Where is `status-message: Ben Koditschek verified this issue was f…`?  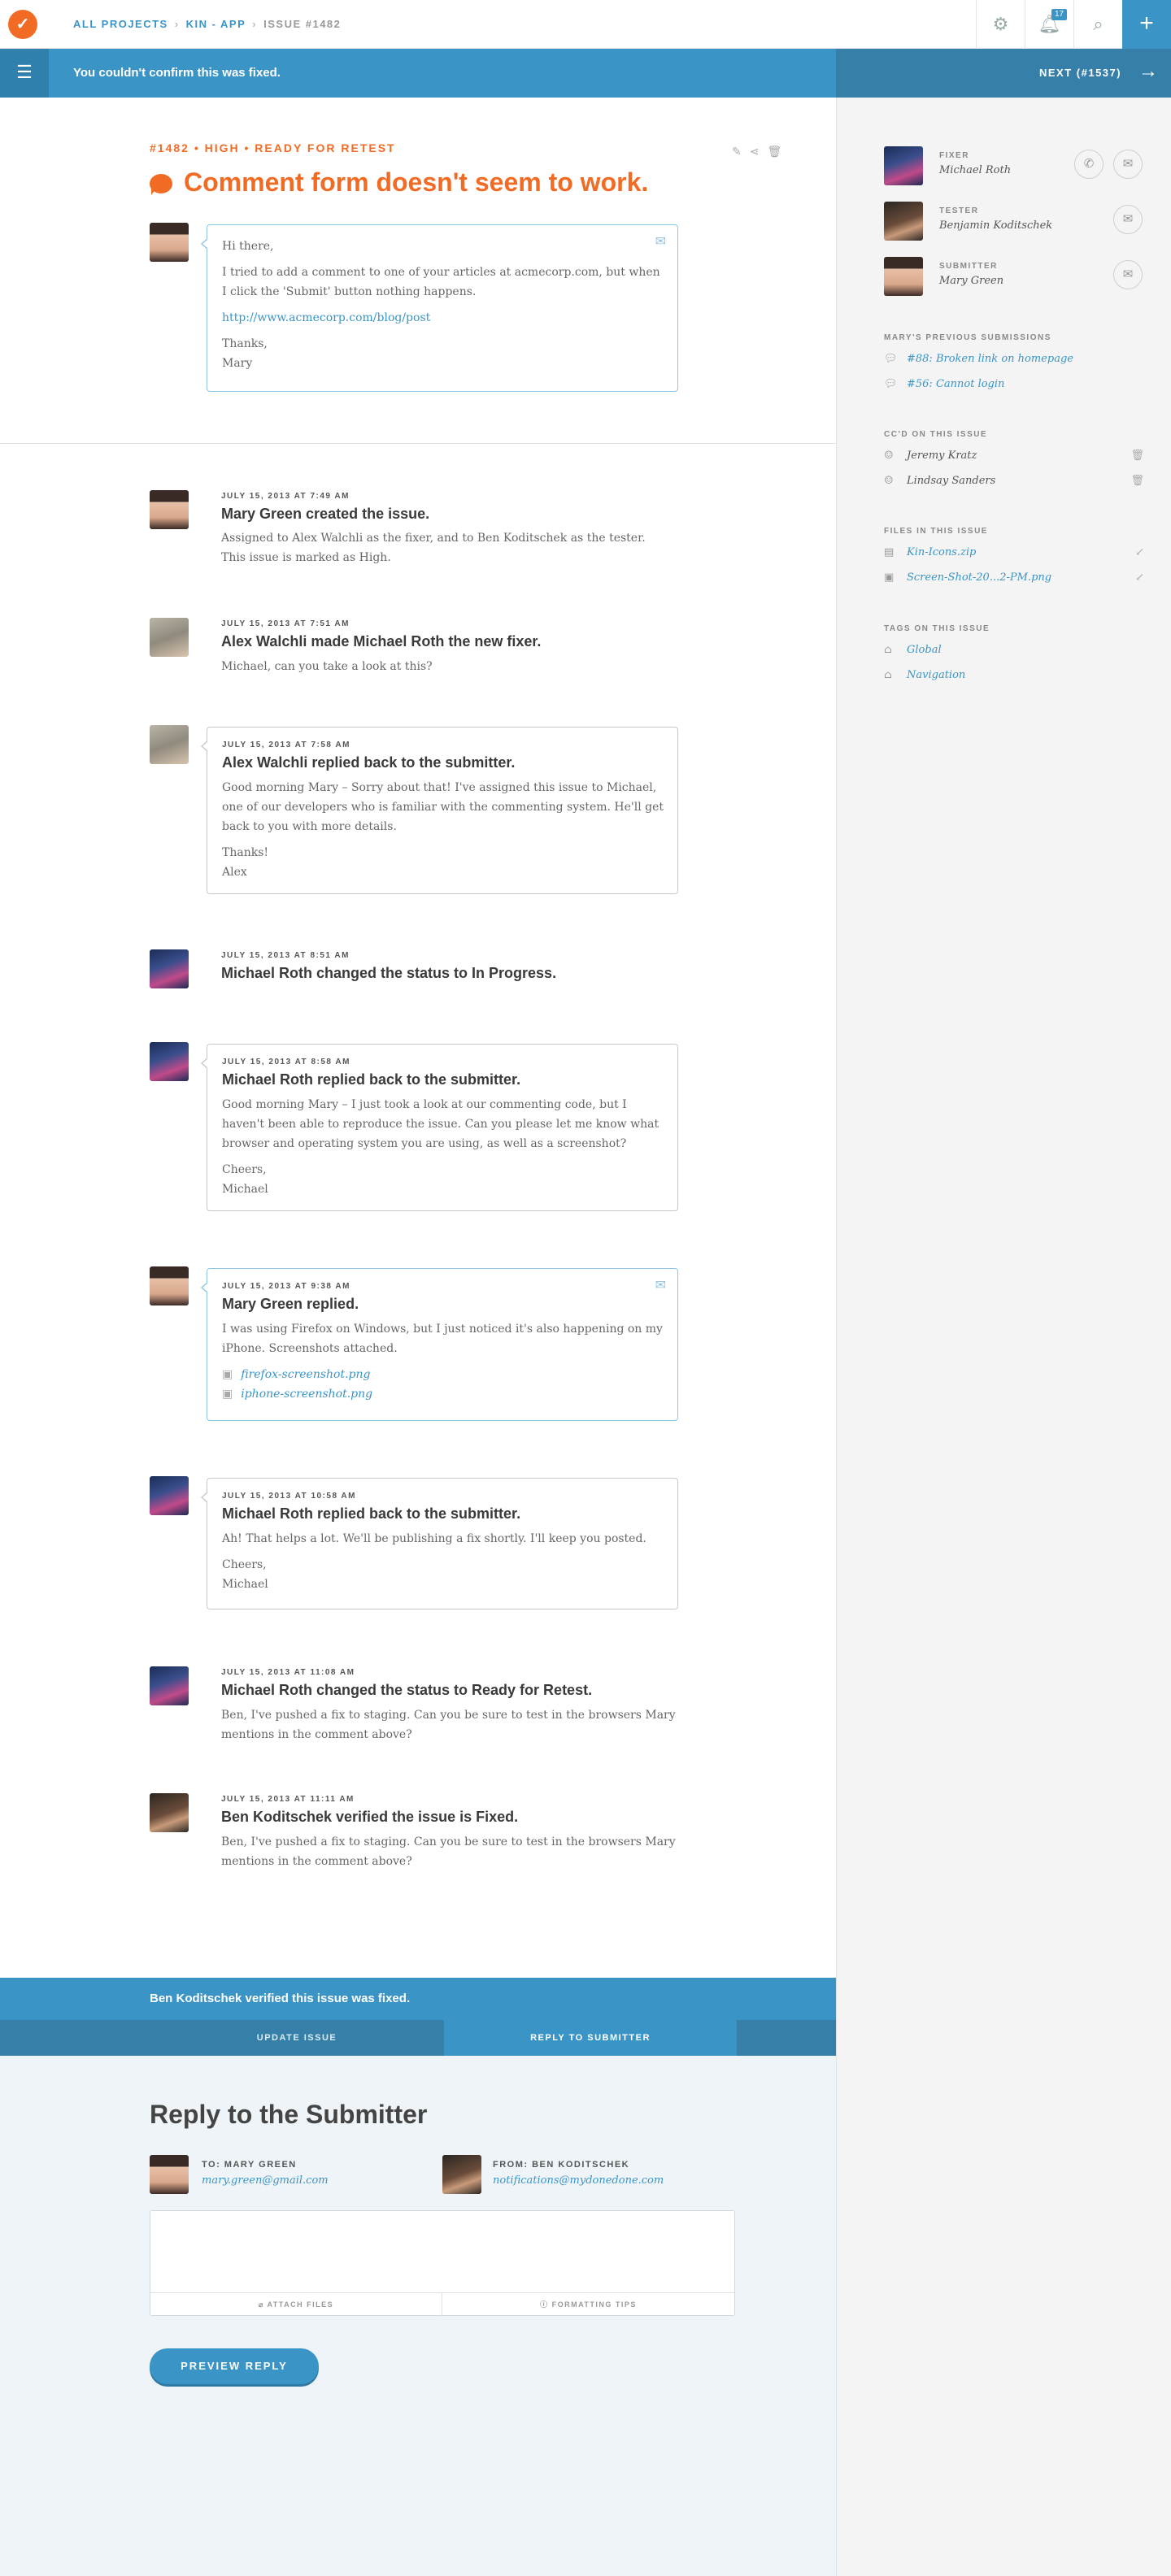 status-message: Ben Koditschek verified this issue was f… is located at coordinates (281, 1998).